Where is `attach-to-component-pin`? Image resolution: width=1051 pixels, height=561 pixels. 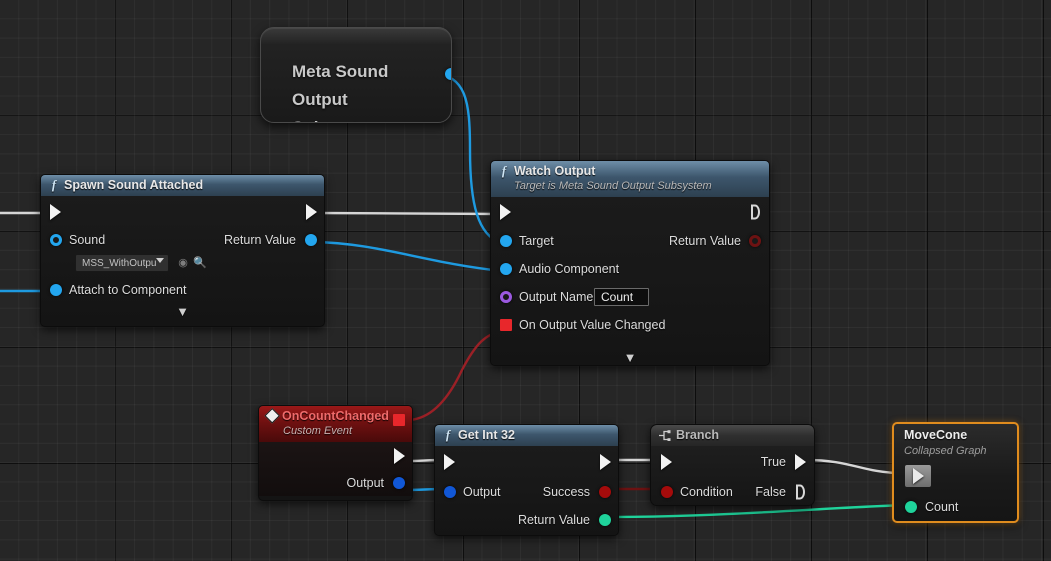 attach-to-component-pin is located at coordinates (56, 290).